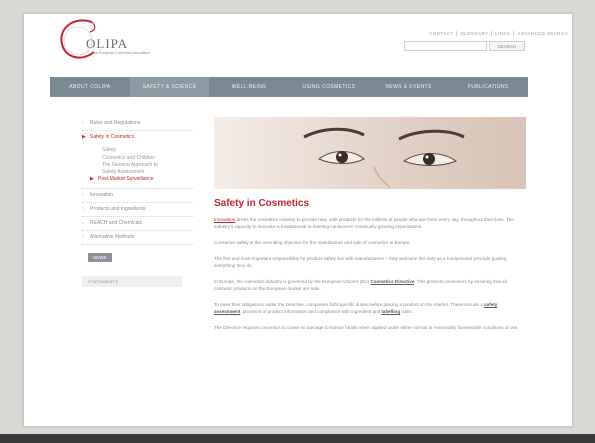  What do you see at coordinates (391, 311) in the screenshot?
I see `link-labelling: labelling` at bounding box center [391, 311].